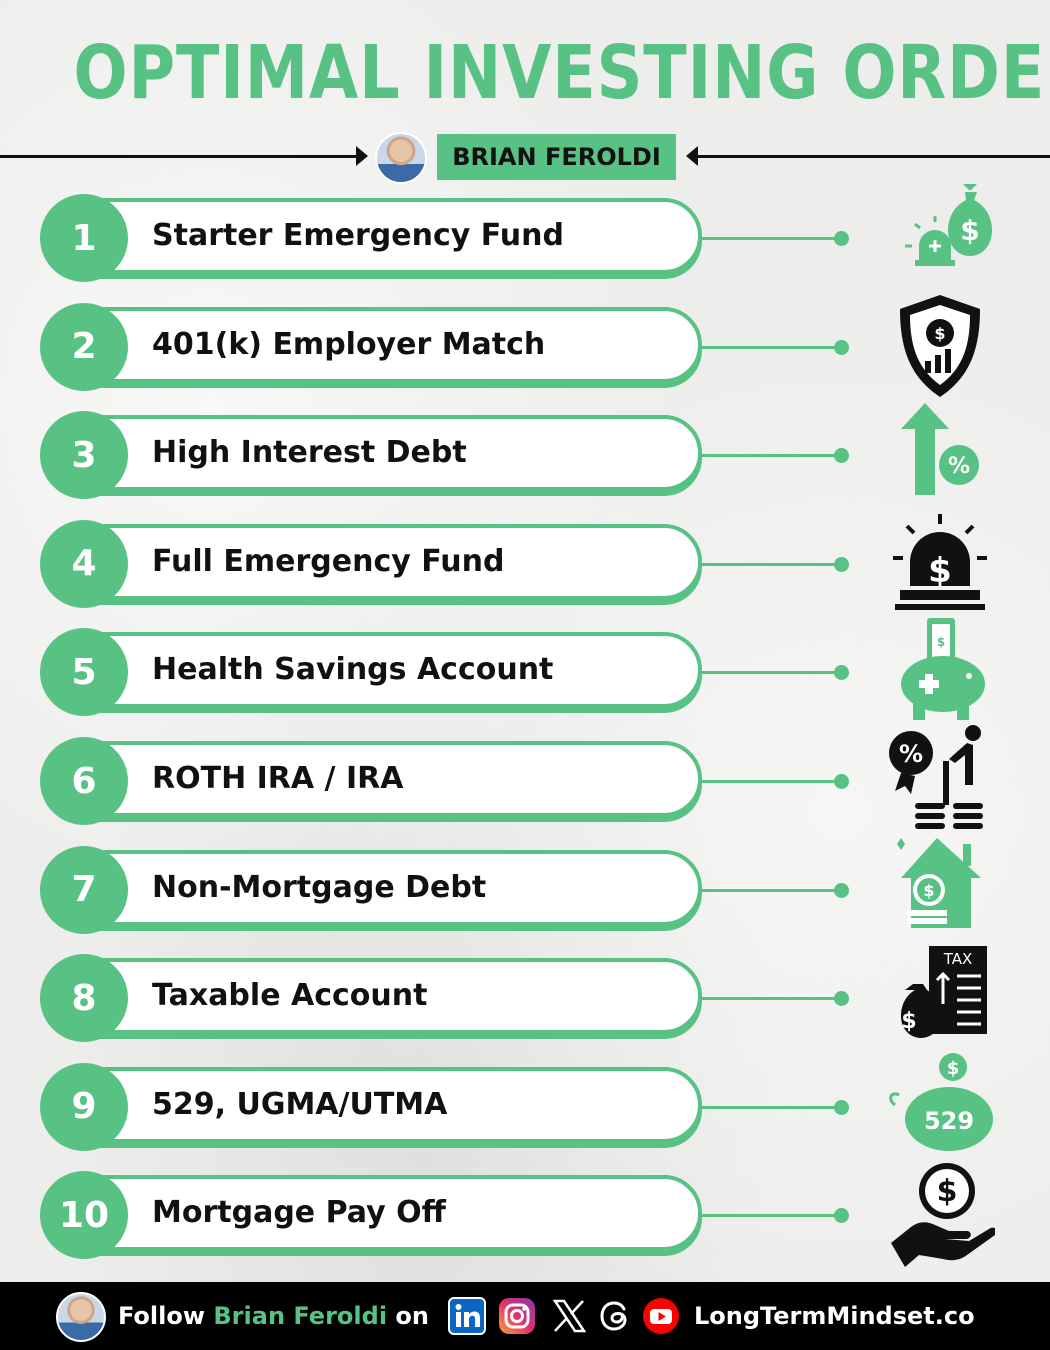 This screenshot has width=1050, height=1350. What do you see at coordinates (943, 669) in the screenshot?
I see `piggy-bank-medical-icon: $` at bounding box center [943, 669].